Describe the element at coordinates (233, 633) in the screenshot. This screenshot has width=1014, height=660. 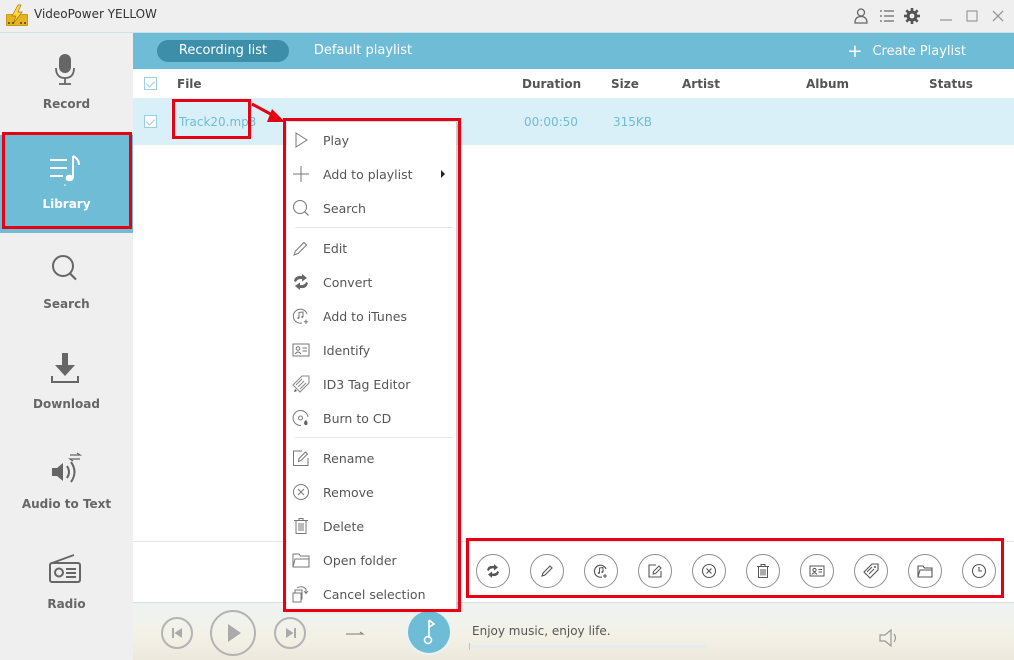
I see `play-button` at that location.